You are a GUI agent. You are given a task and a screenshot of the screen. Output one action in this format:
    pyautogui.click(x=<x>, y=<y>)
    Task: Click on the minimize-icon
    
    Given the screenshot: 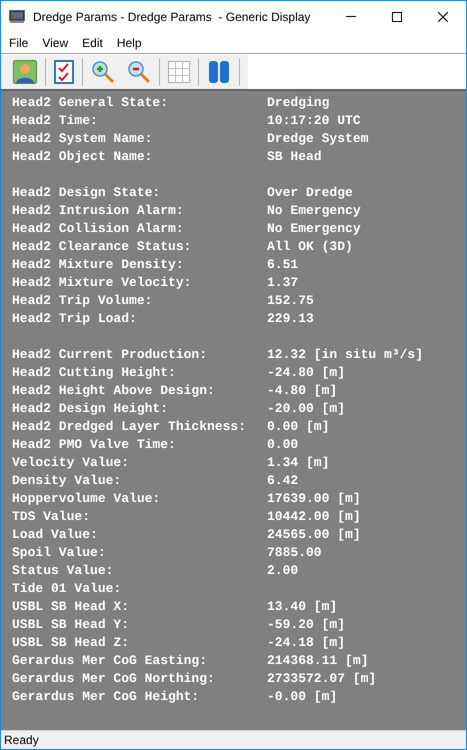 What is the action you would take?
    pyautogui.click(x=351, y=16)
    